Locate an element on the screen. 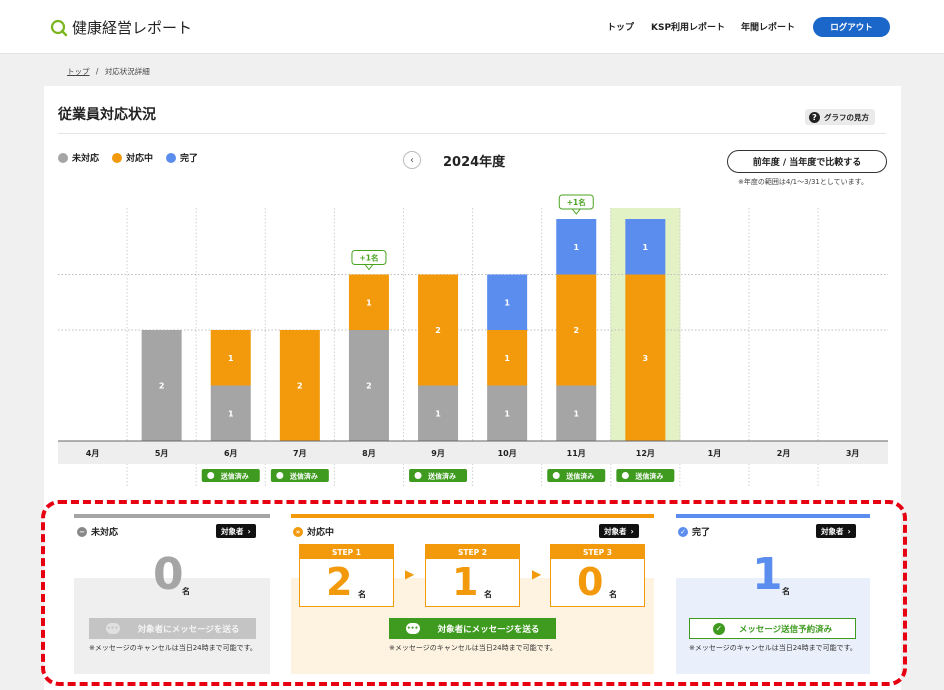  legend-label-unhandled: 未対応 is located at coordinates (86, 159).